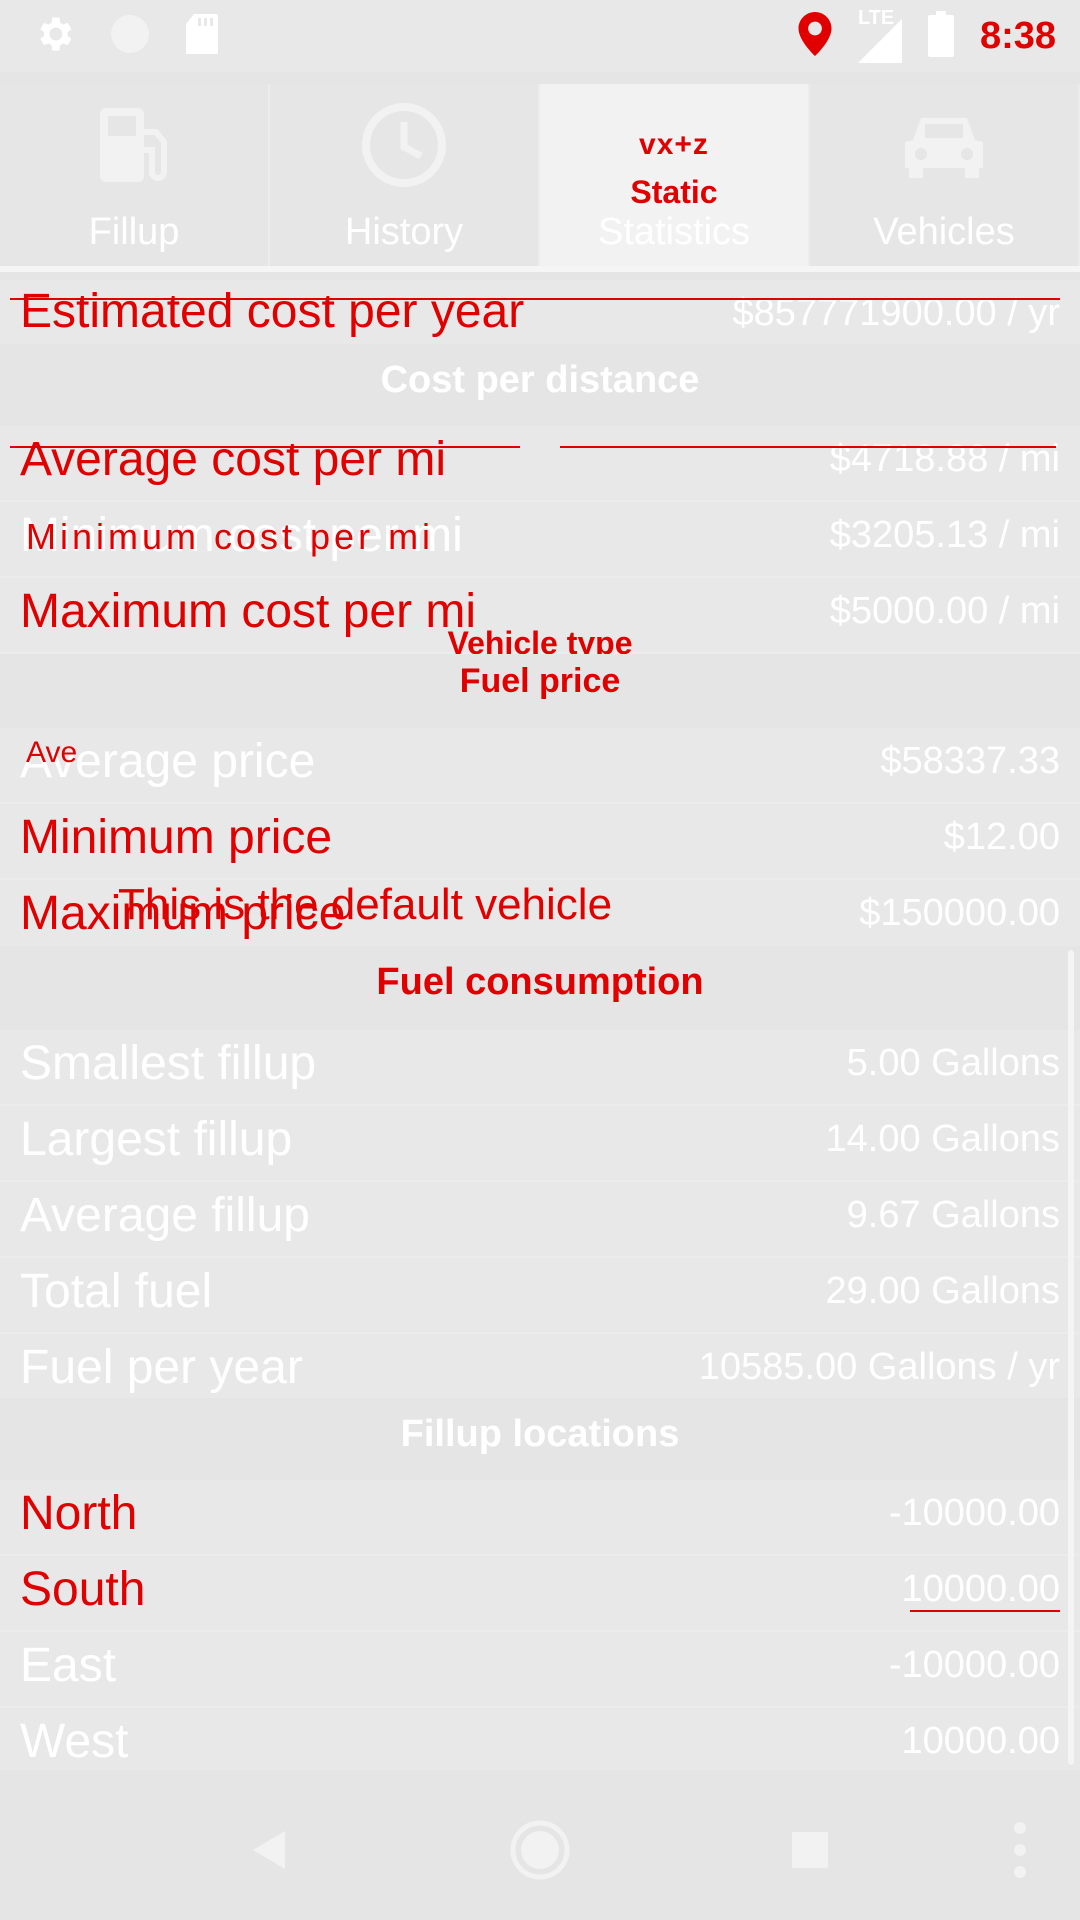  I want to click on tab-statistics: vx+z Statistics Static, so click(675, 175).